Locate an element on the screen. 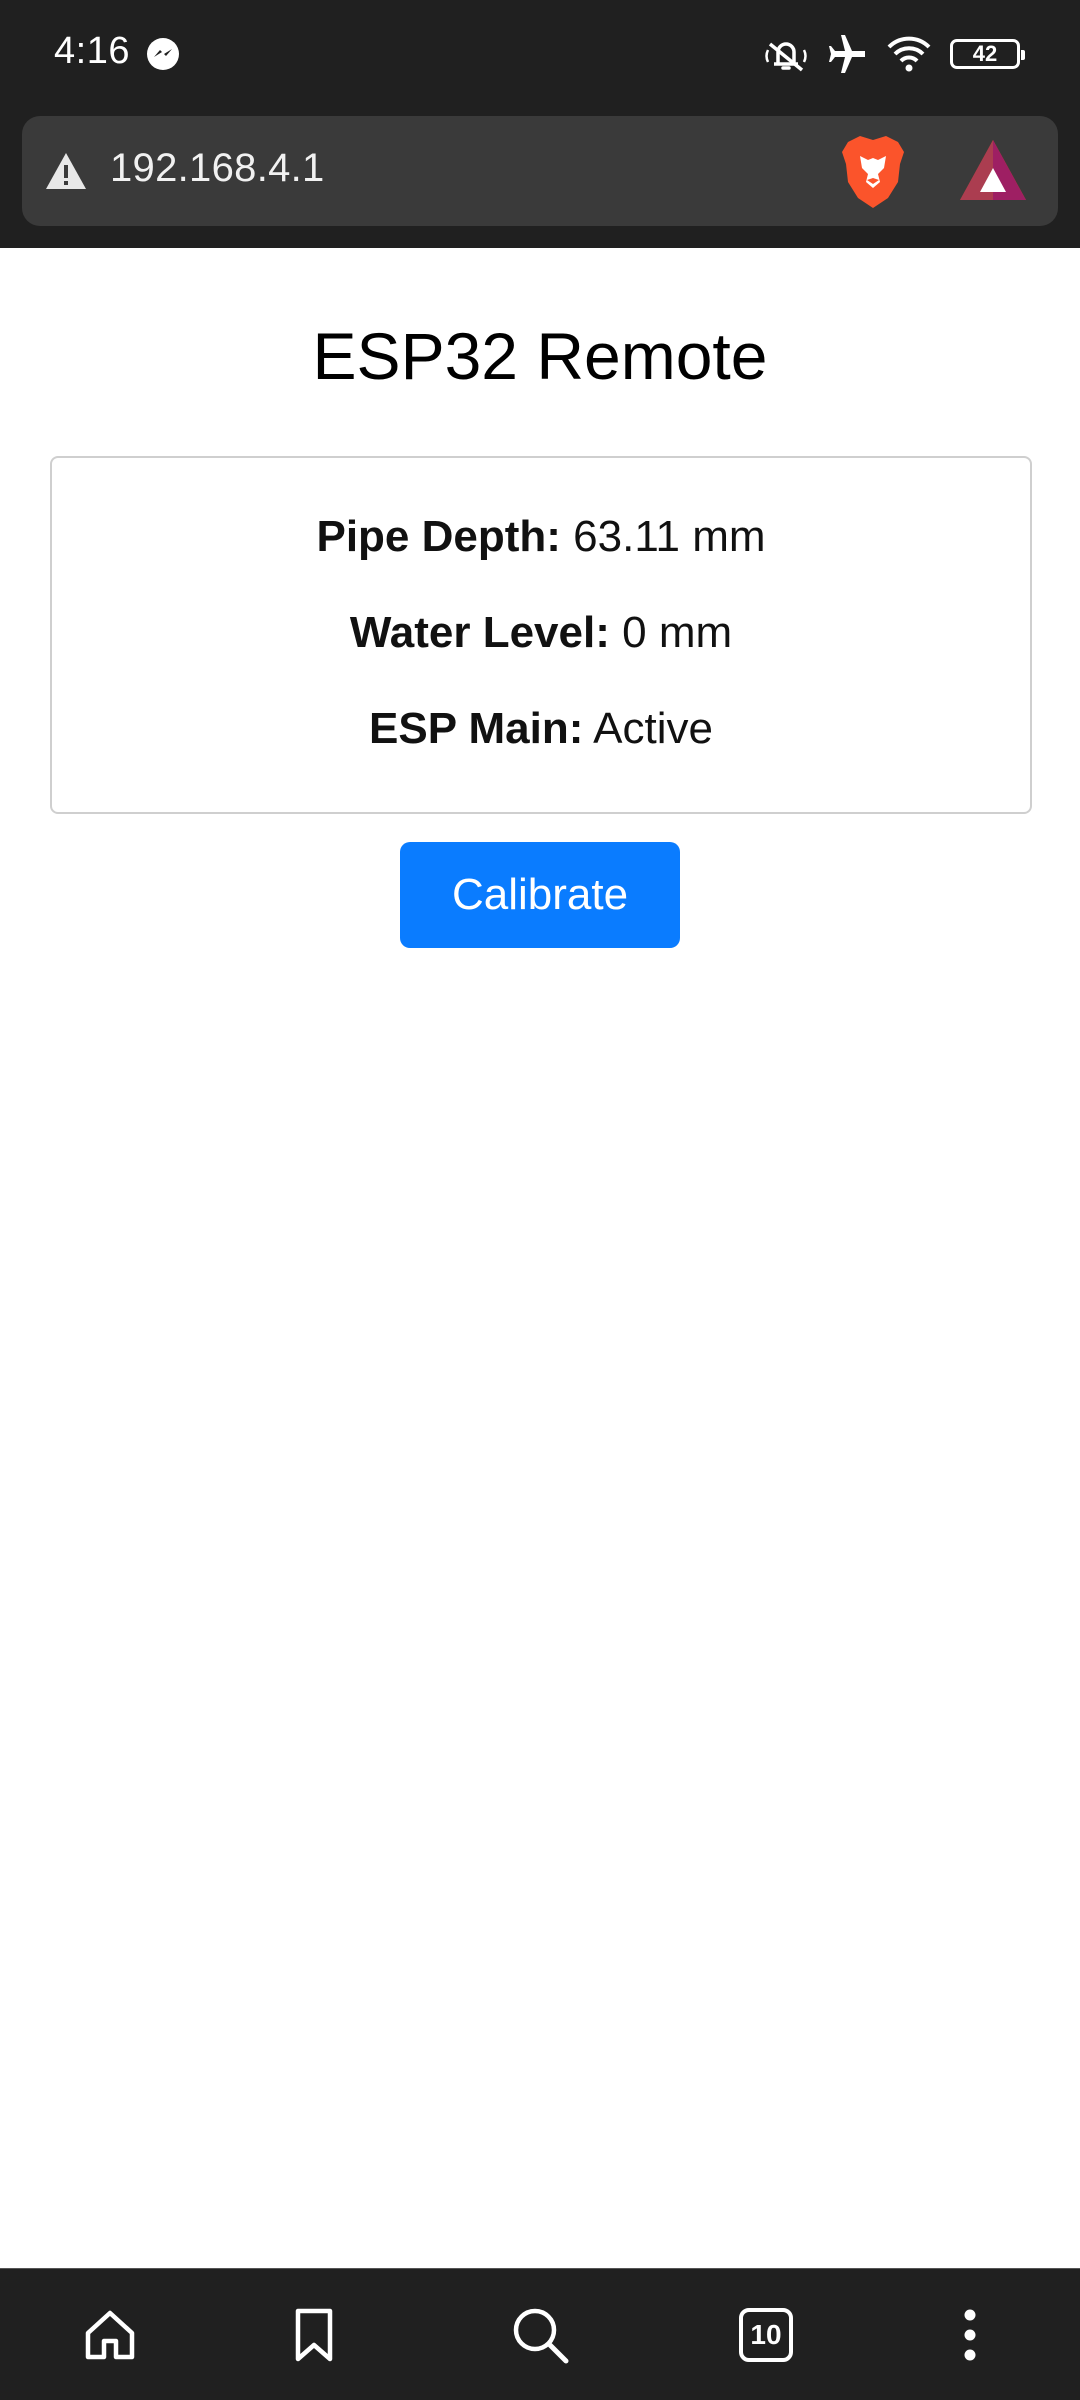  water-level-row: Water Level: 0 mm is located at coordinates (541, 633).